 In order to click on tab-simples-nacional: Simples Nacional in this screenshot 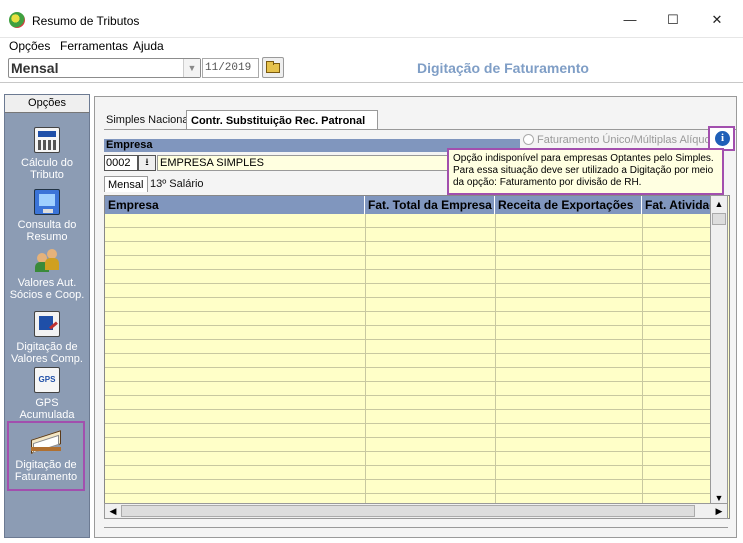, I will do `click(148, 120)`.